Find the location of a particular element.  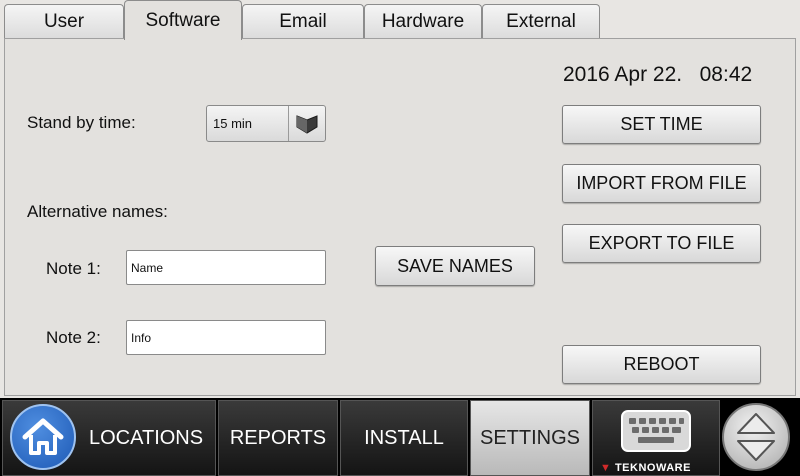

tab-bar: User Software Email Hardware External is located at coordinates (400, 20).